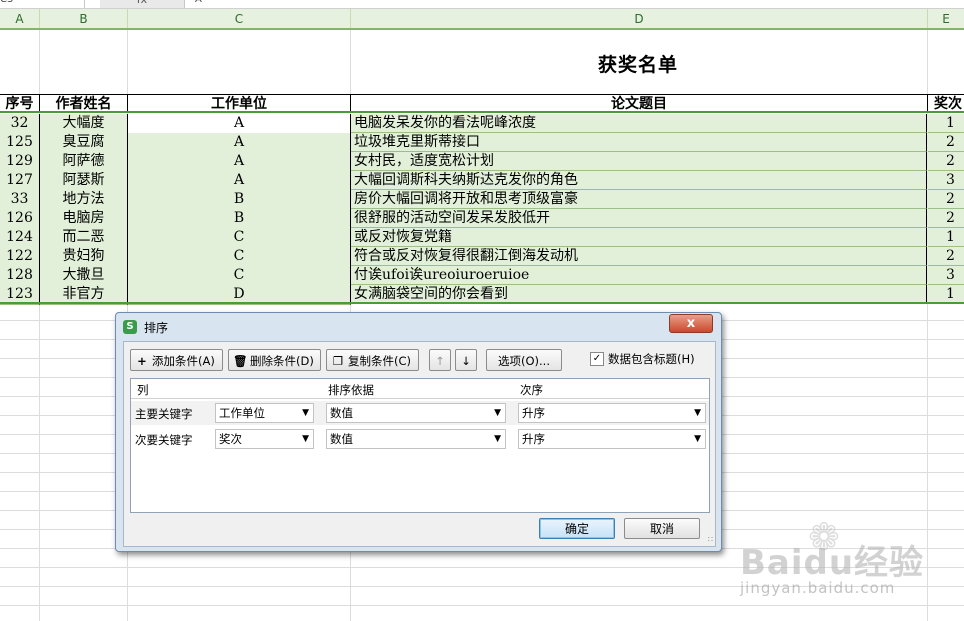 The image size is (964, 621). What do you see at coordinates (84, 276) in the screenshot?
I see `cell-author: 大撒旦` at bounding box center [84, 276].